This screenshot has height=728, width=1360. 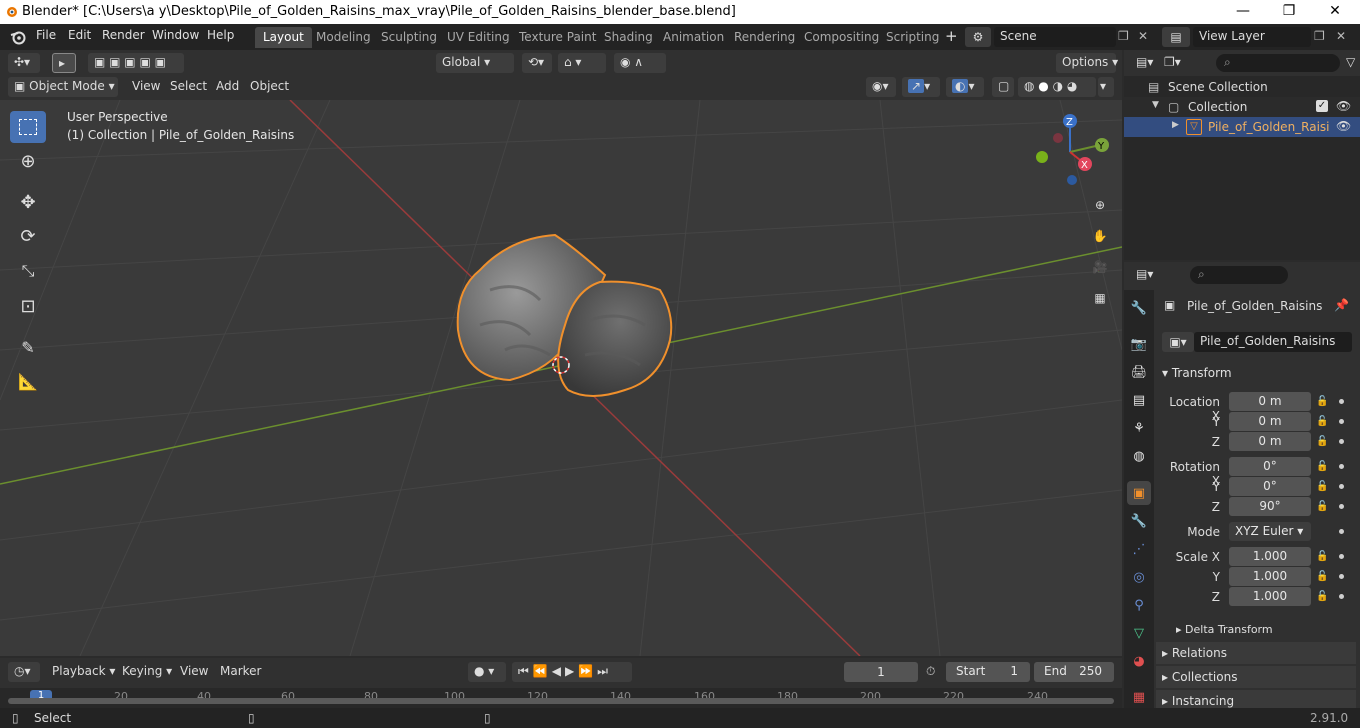 I want to click on playback-controls: ⏮⏪◀▶⏩⏭, so click(x=572, y=672).